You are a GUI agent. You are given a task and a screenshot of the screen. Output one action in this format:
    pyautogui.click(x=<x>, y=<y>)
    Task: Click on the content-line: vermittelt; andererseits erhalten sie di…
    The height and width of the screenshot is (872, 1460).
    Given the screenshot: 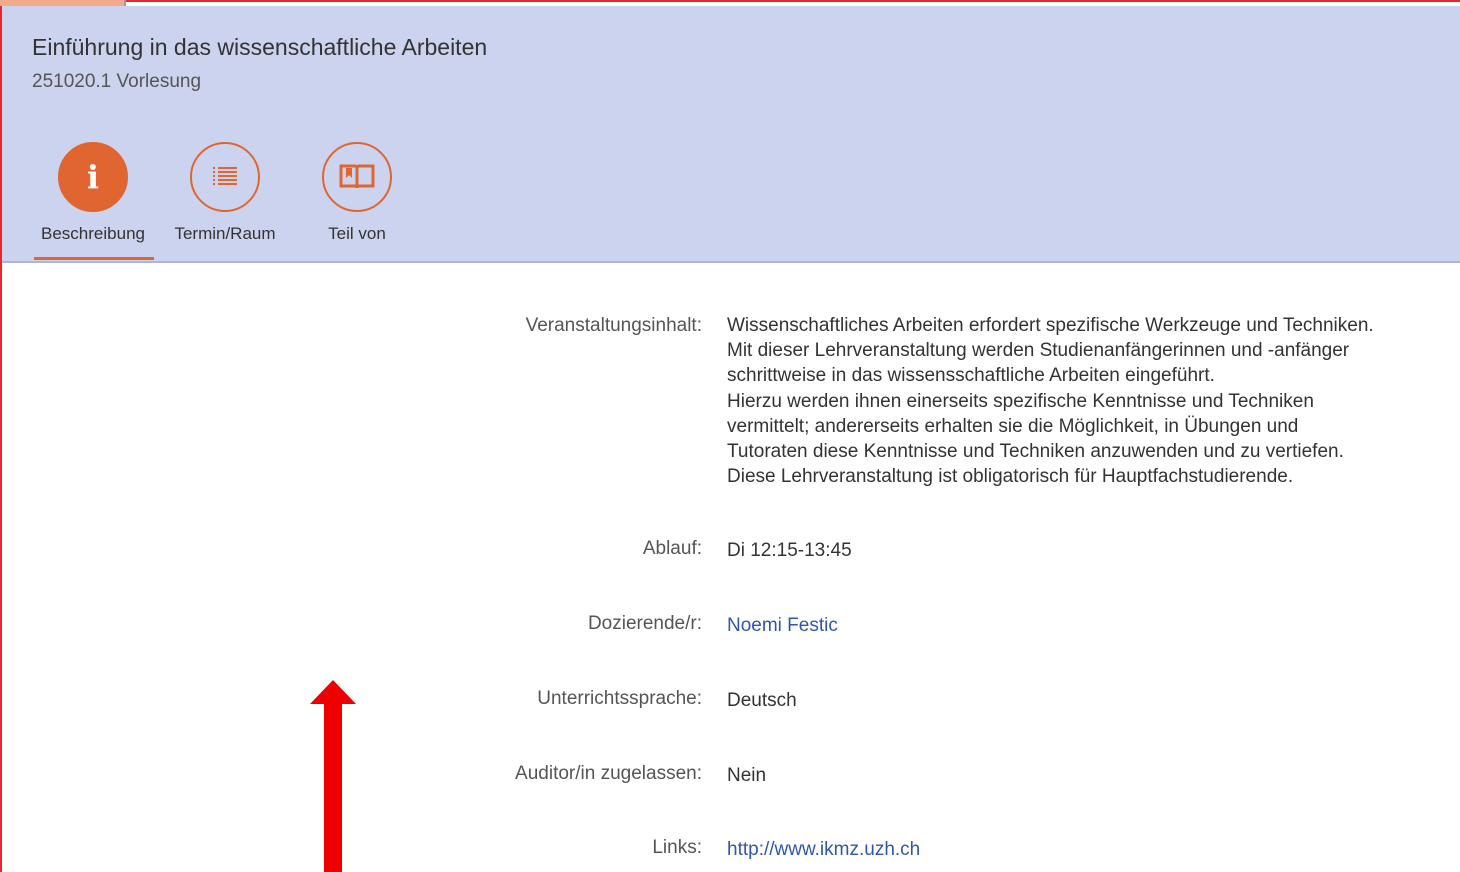 What is the action you would take?
    pyautogui.click(x=1013, y=426)
    